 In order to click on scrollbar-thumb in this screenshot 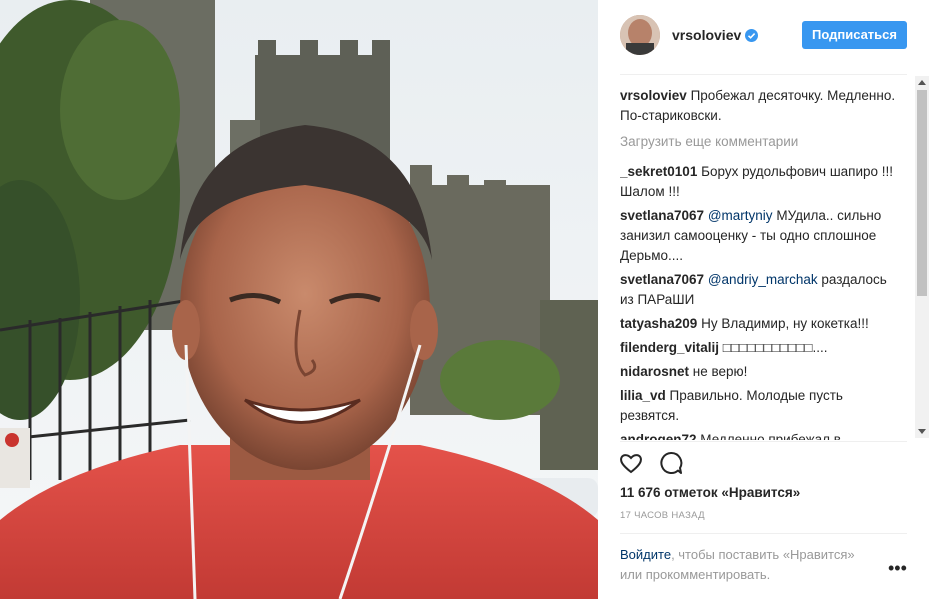, I will do `click(922, 193)`.